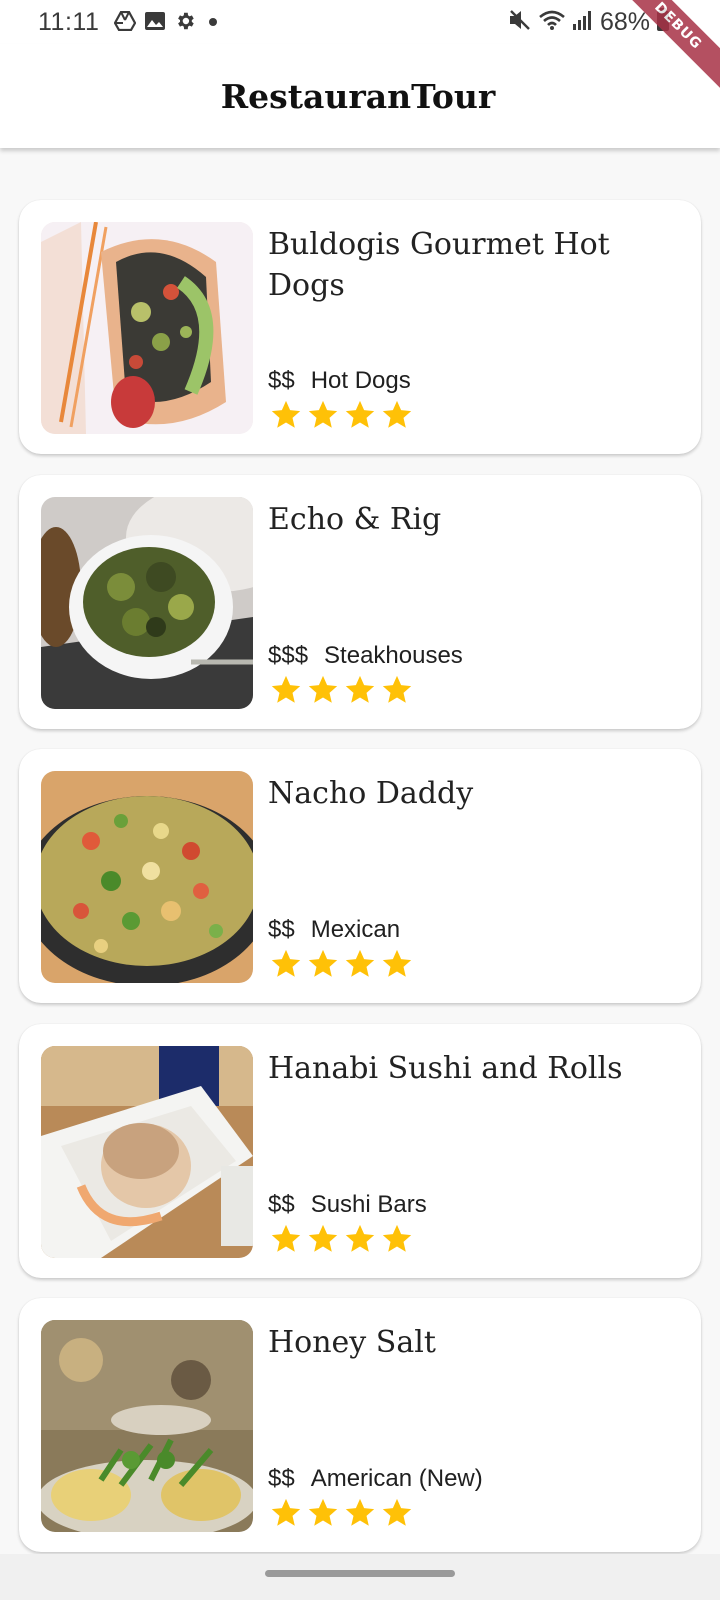 The height and width of the screenshot is (1600, 720). What do you see at coordinates (393, 655) in the screenshot?
I see `category-label: Steakhouses` at bounding box center [393, 655].